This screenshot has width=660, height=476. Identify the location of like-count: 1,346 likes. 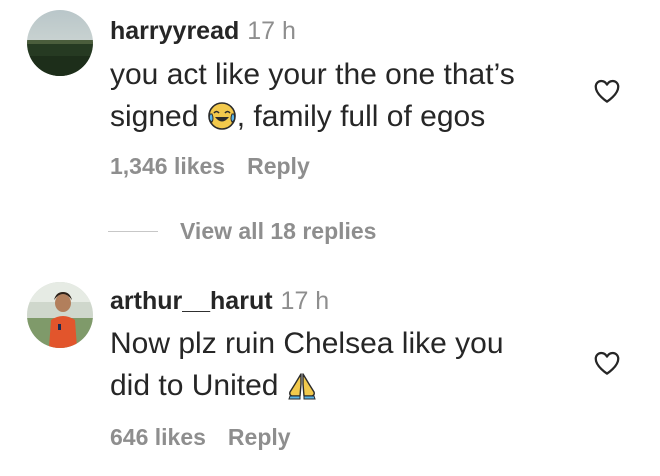
(167, 166).